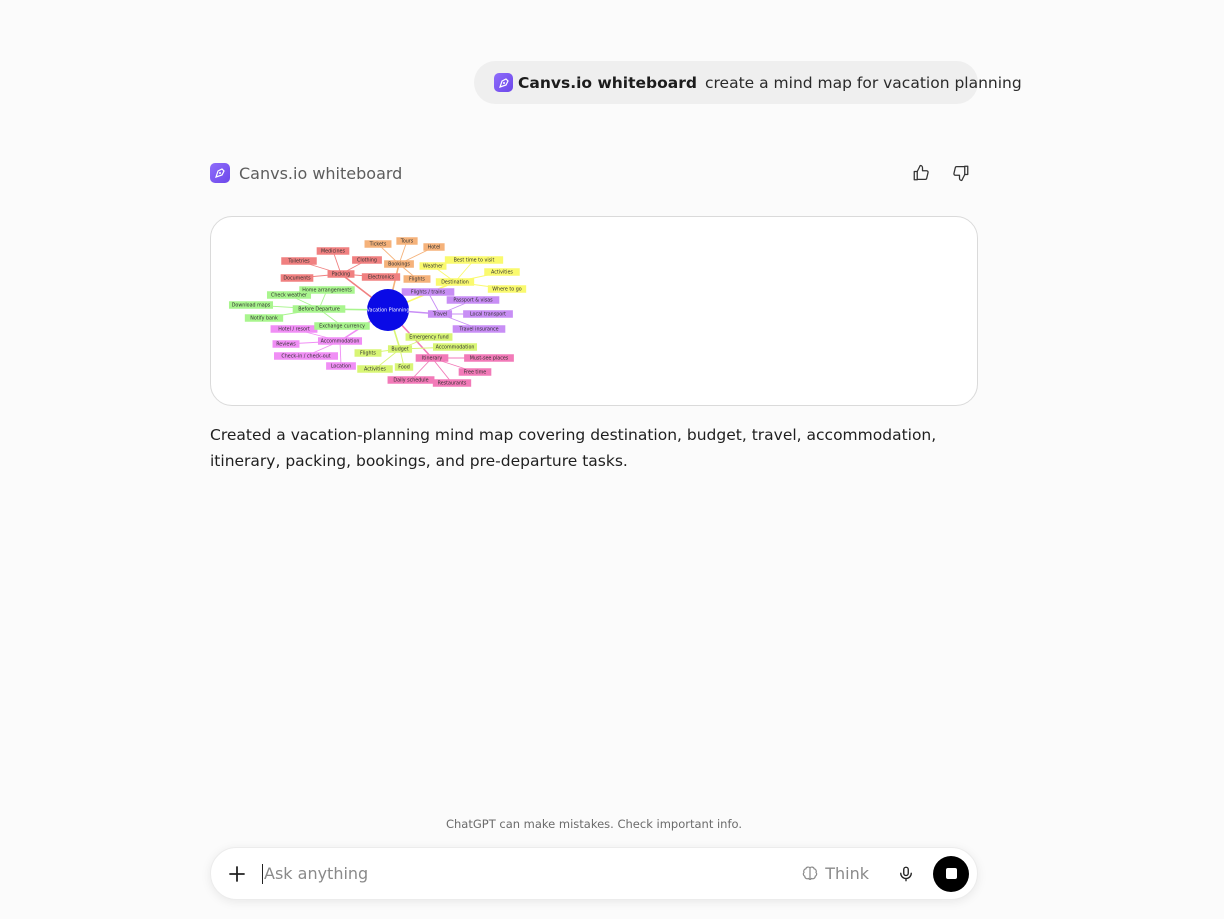 The image size is (1224, 919). I want to click on think-button: Think, so click(835, 873).